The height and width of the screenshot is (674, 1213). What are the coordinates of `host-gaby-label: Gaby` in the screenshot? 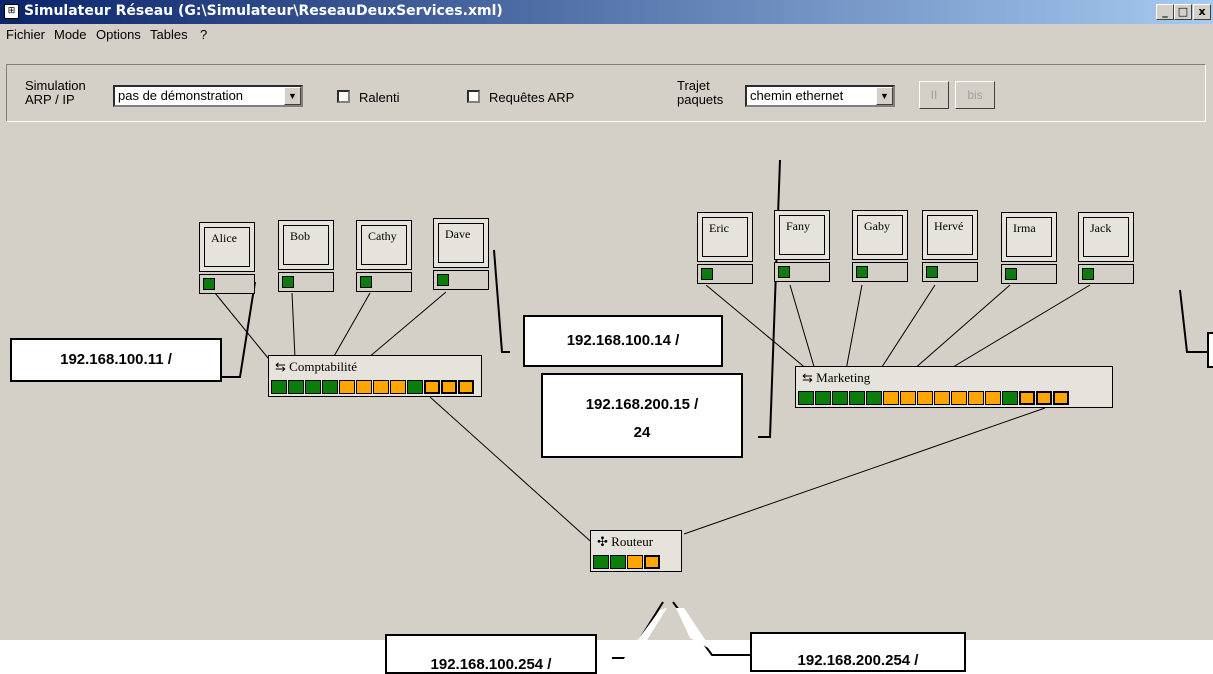 It's located at (880, 235).